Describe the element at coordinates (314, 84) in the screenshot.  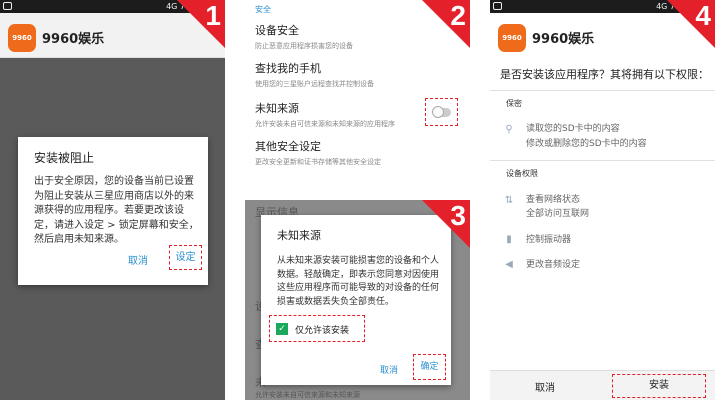
I see `setting-subtitle: 使用您的三星账户远程查找并控制设备` at that location.